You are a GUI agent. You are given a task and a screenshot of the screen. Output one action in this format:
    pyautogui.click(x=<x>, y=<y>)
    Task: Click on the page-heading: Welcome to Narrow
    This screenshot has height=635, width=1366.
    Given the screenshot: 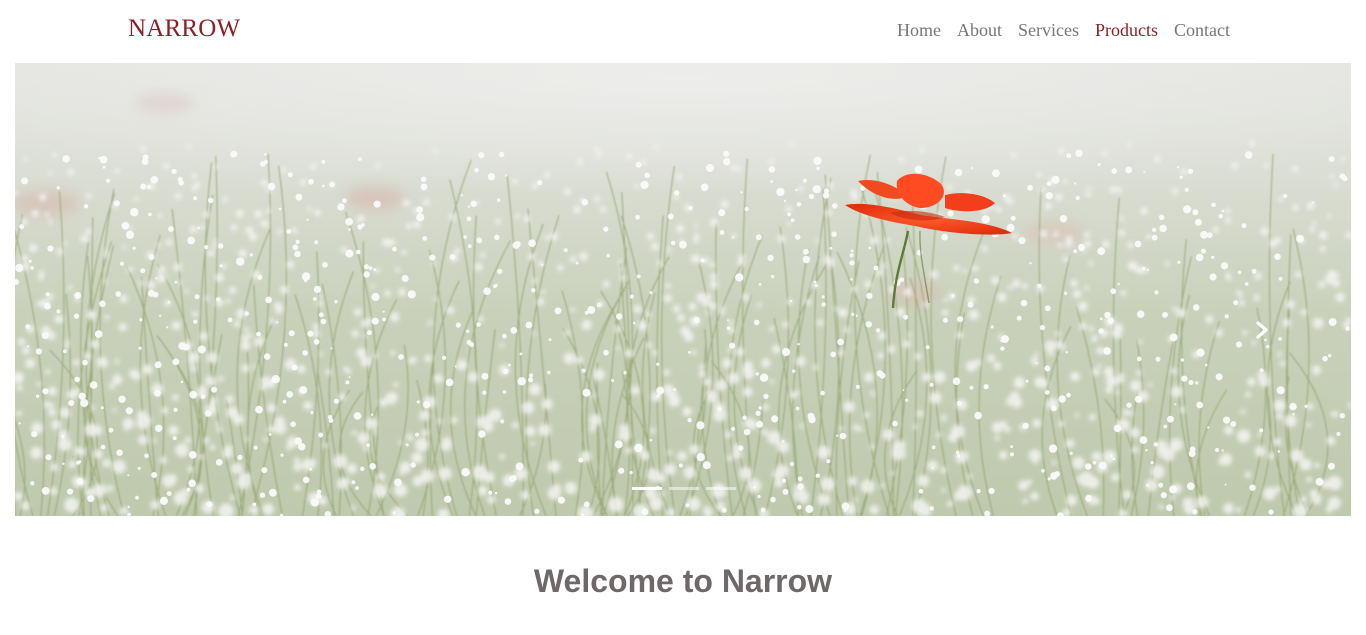 What is the action you would take?
    pyautogui.click(x=683, y=581)
    